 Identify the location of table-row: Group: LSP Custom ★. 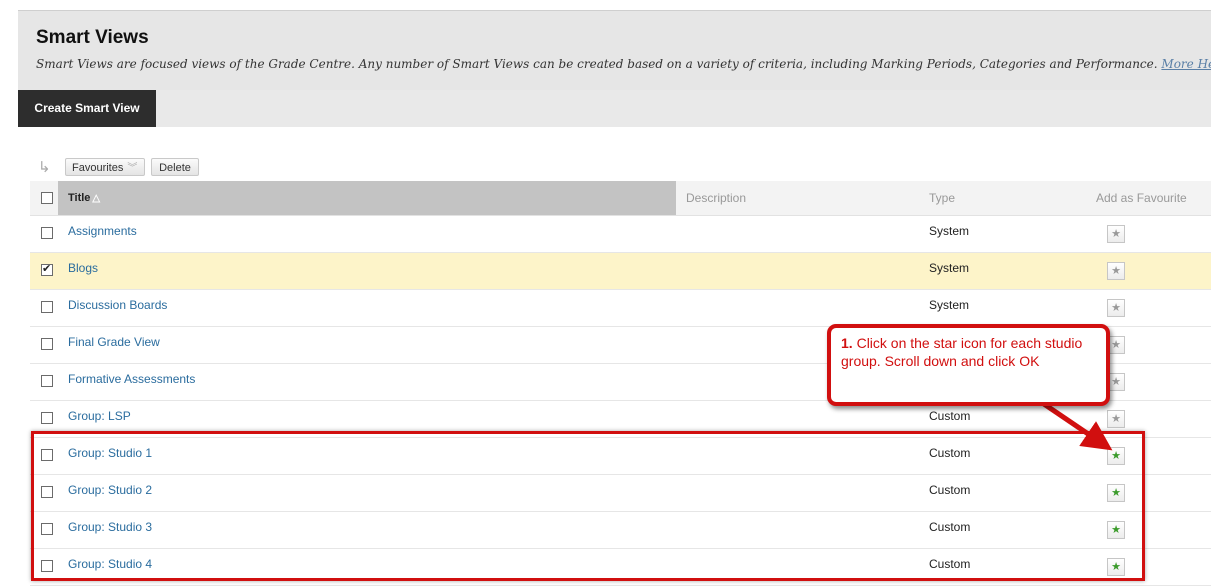
(620, 419).